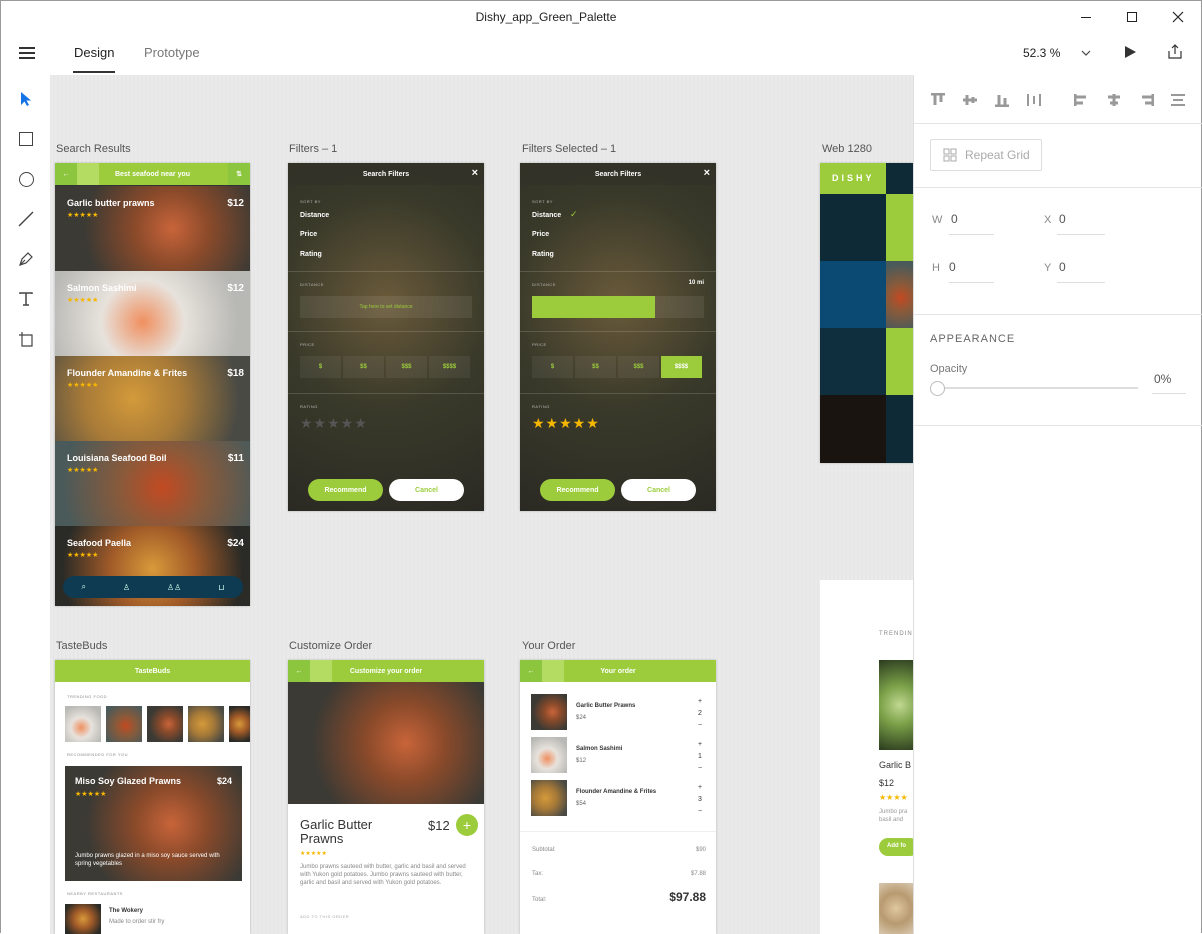 The height and width of the screenshot is (934, 1202). I want to click on order-item-price: $24, so click(581, 718).